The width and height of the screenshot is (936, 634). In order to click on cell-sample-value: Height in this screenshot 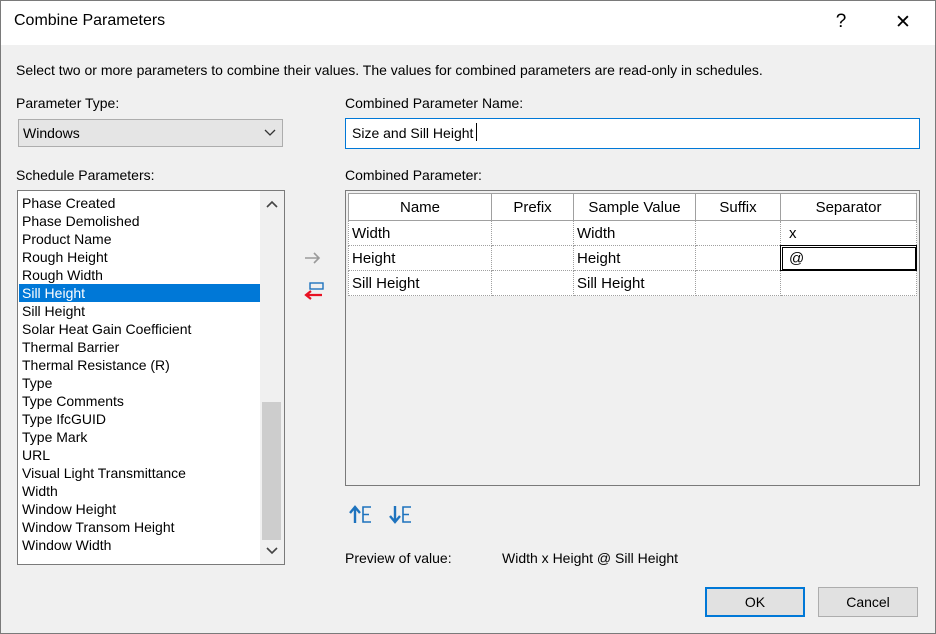, I will do `click(634, 258)`.